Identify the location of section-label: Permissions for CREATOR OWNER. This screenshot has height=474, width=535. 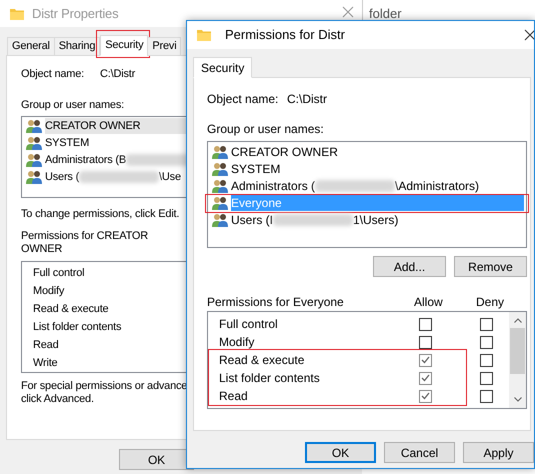
(85, 243).